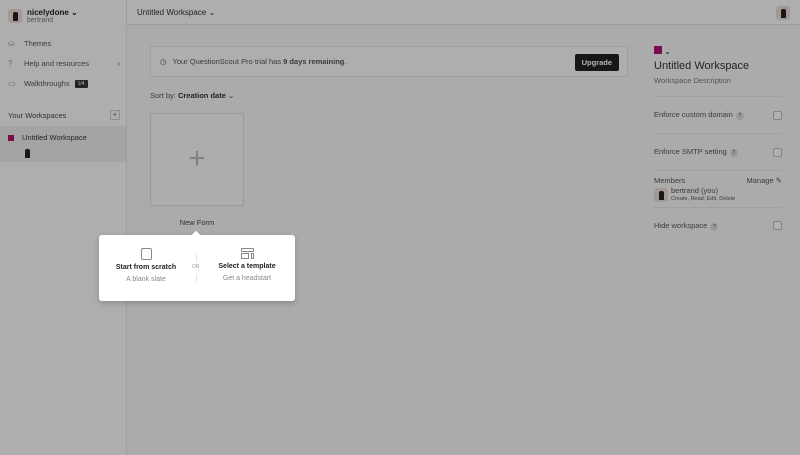 The image size is (800, 455). I want to click on start-from-scratch-option: Start from scratch A blank slate, so click(146, 268).